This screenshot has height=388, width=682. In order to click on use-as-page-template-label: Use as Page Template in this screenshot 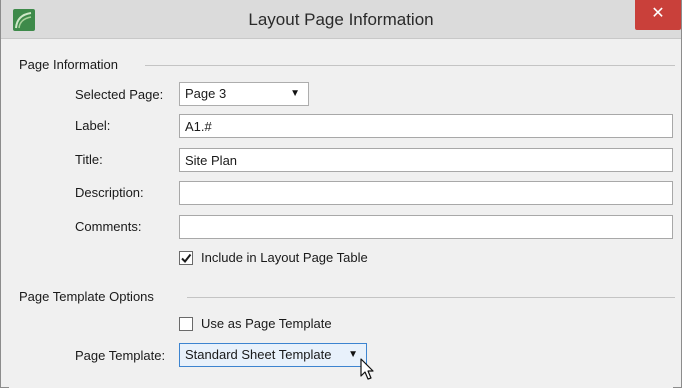, I will do `click(266, 324)`.